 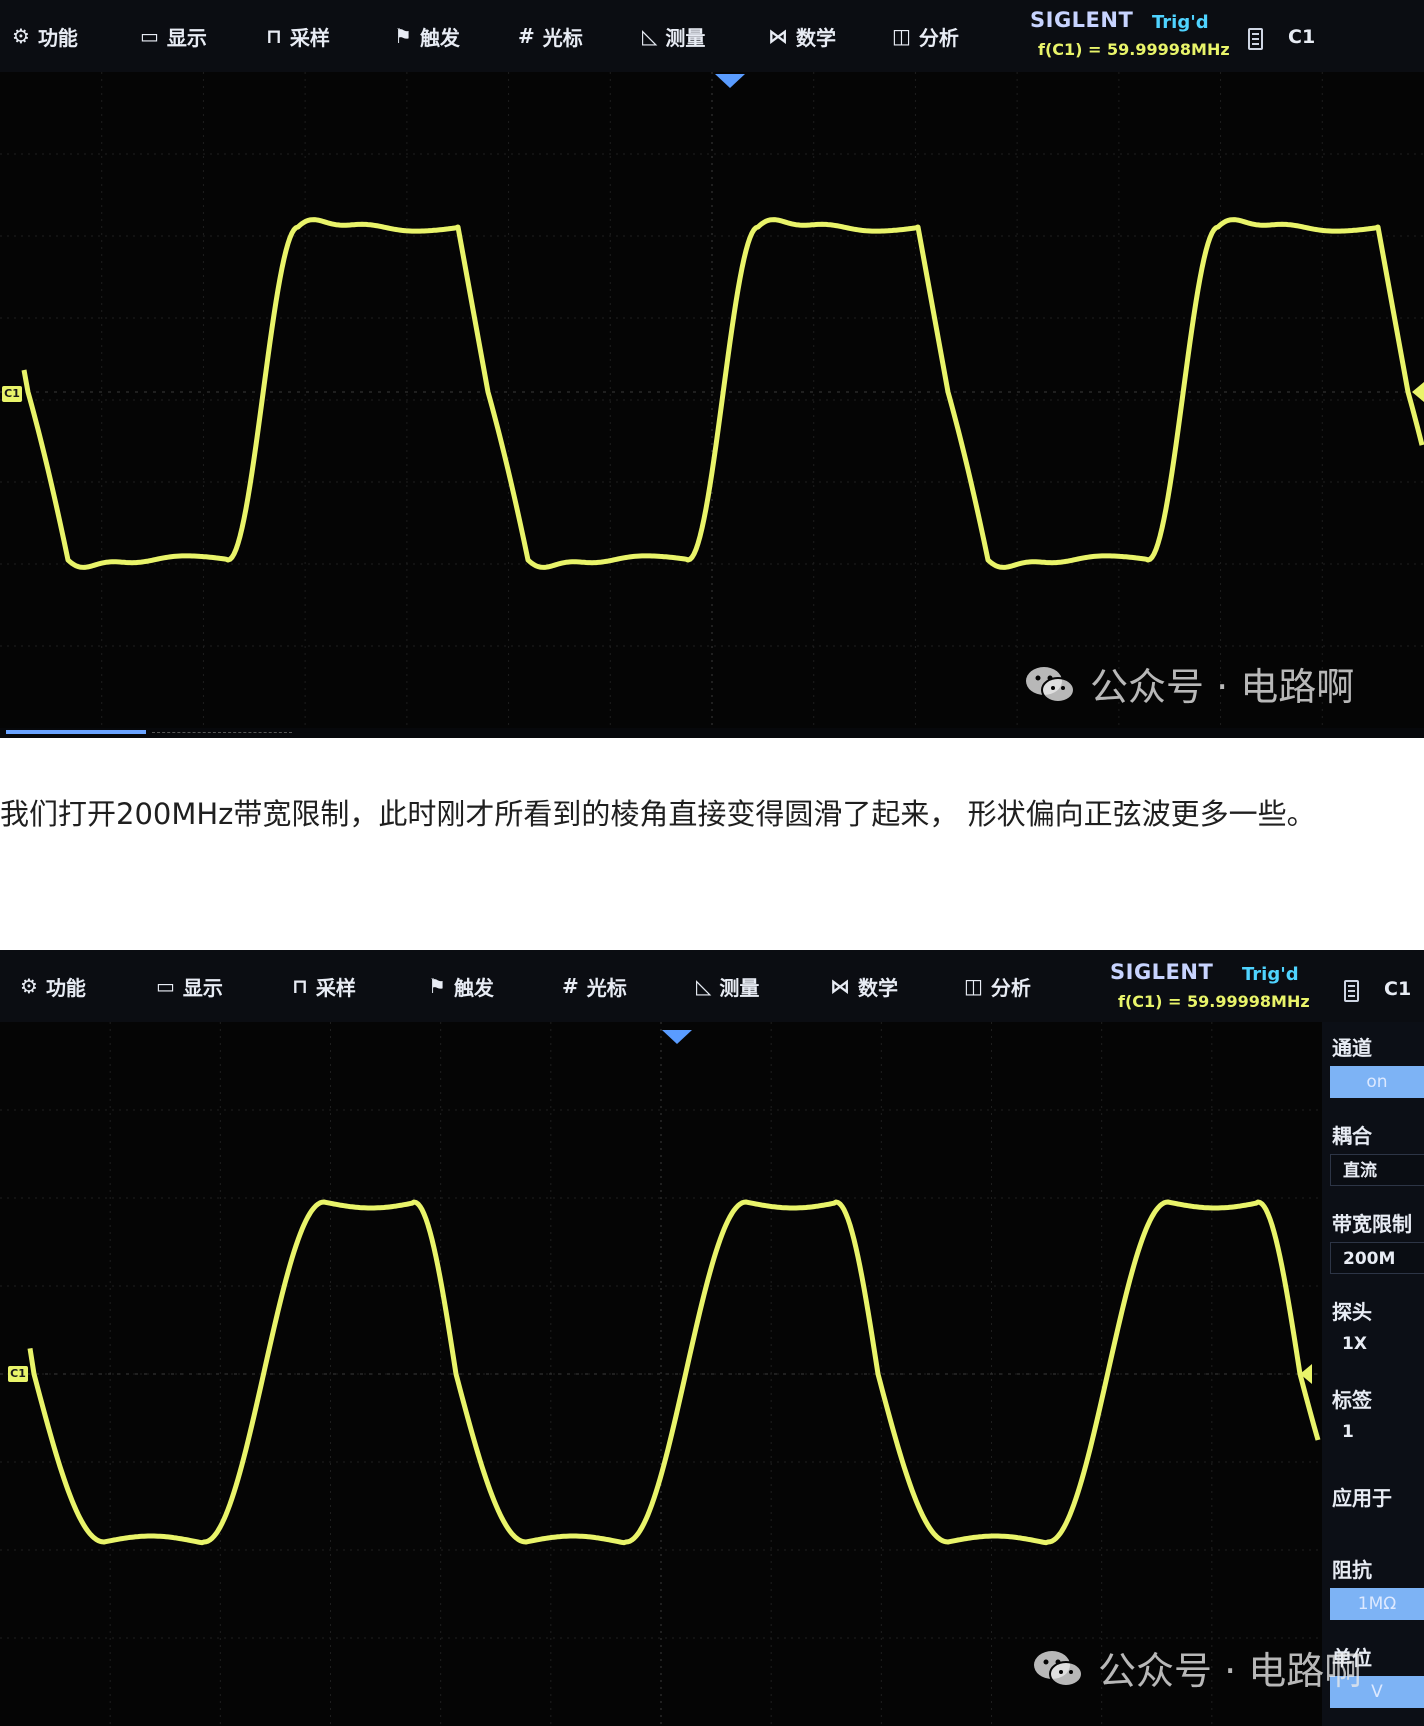 I want to click on bottom-status-strip, so click(x=712, y=733).